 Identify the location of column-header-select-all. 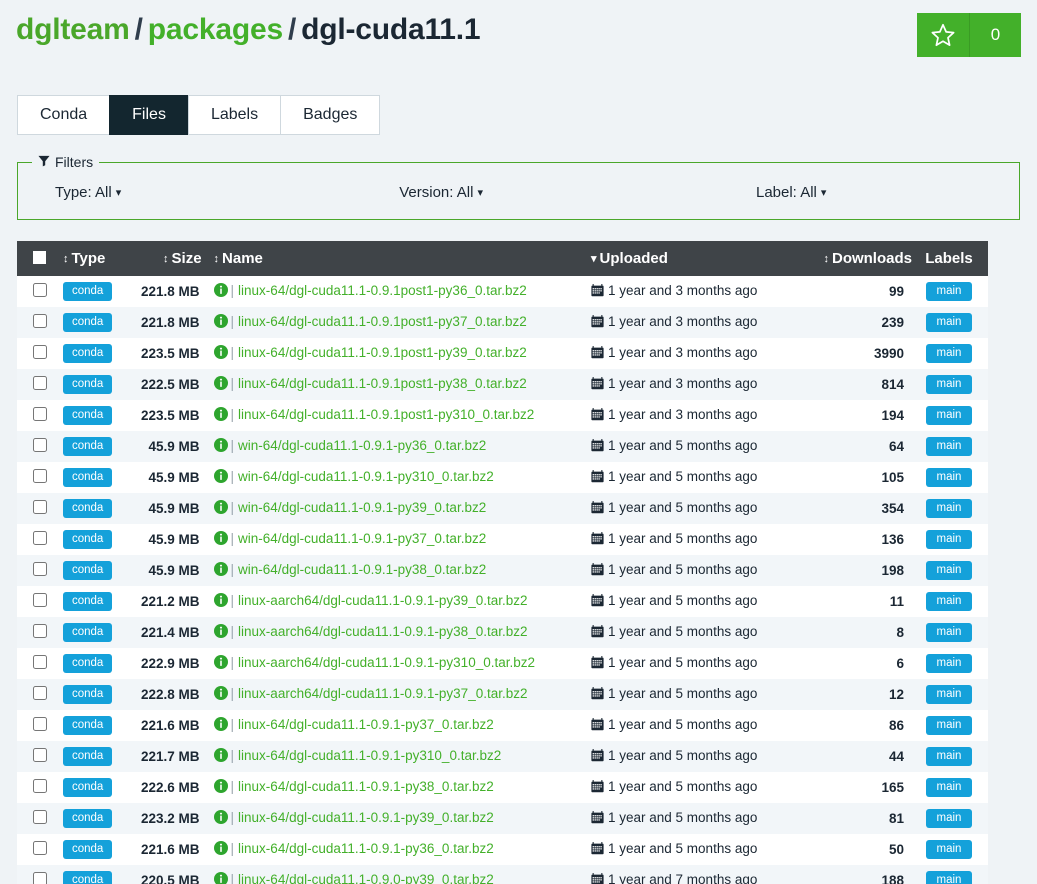
(37, 258).